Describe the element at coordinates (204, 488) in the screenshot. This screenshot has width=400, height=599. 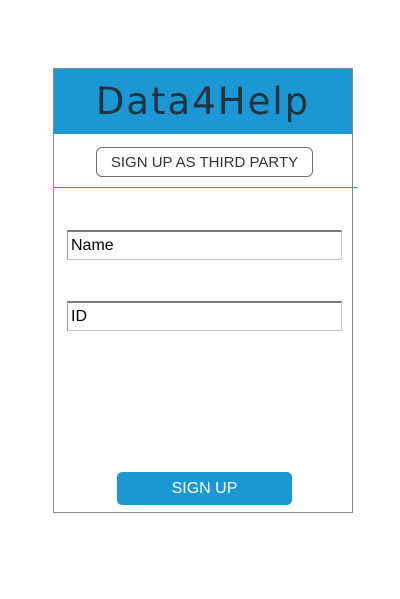
I see `sign-up-button: SIGN UP` at that location.